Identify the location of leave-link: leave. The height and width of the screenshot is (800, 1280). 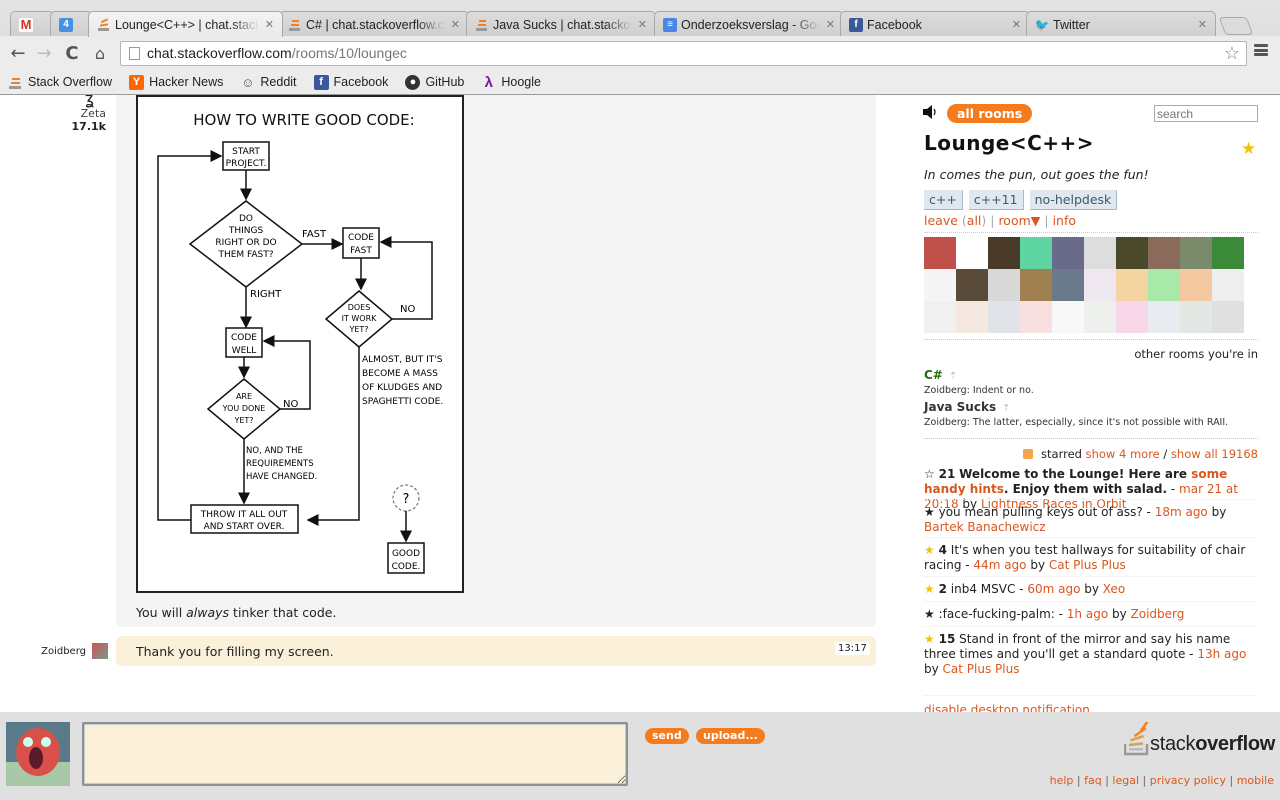
(941, 220).